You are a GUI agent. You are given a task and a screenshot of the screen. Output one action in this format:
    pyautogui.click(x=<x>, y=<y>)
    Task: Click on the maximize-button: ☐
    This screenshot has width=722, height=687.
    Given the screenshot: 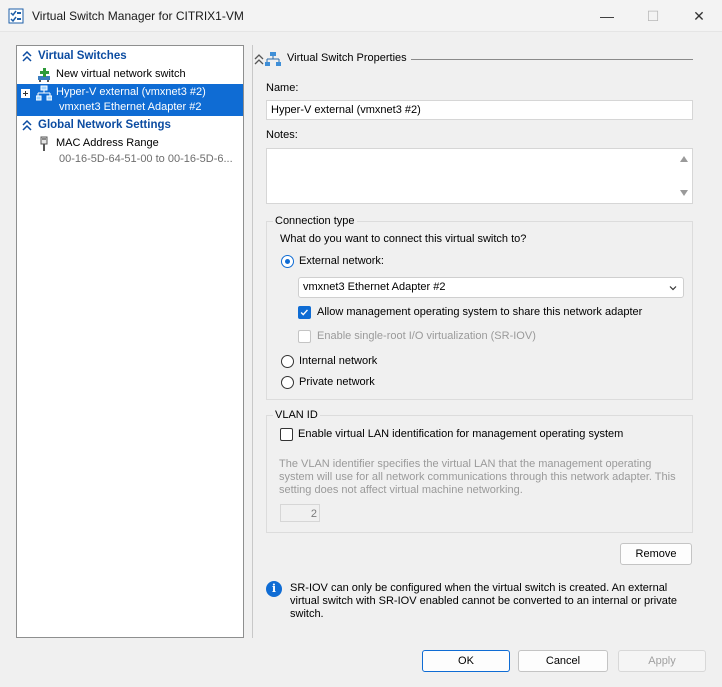 What is the action you would take?
    pyautogui.click(x=653, y=16)
    